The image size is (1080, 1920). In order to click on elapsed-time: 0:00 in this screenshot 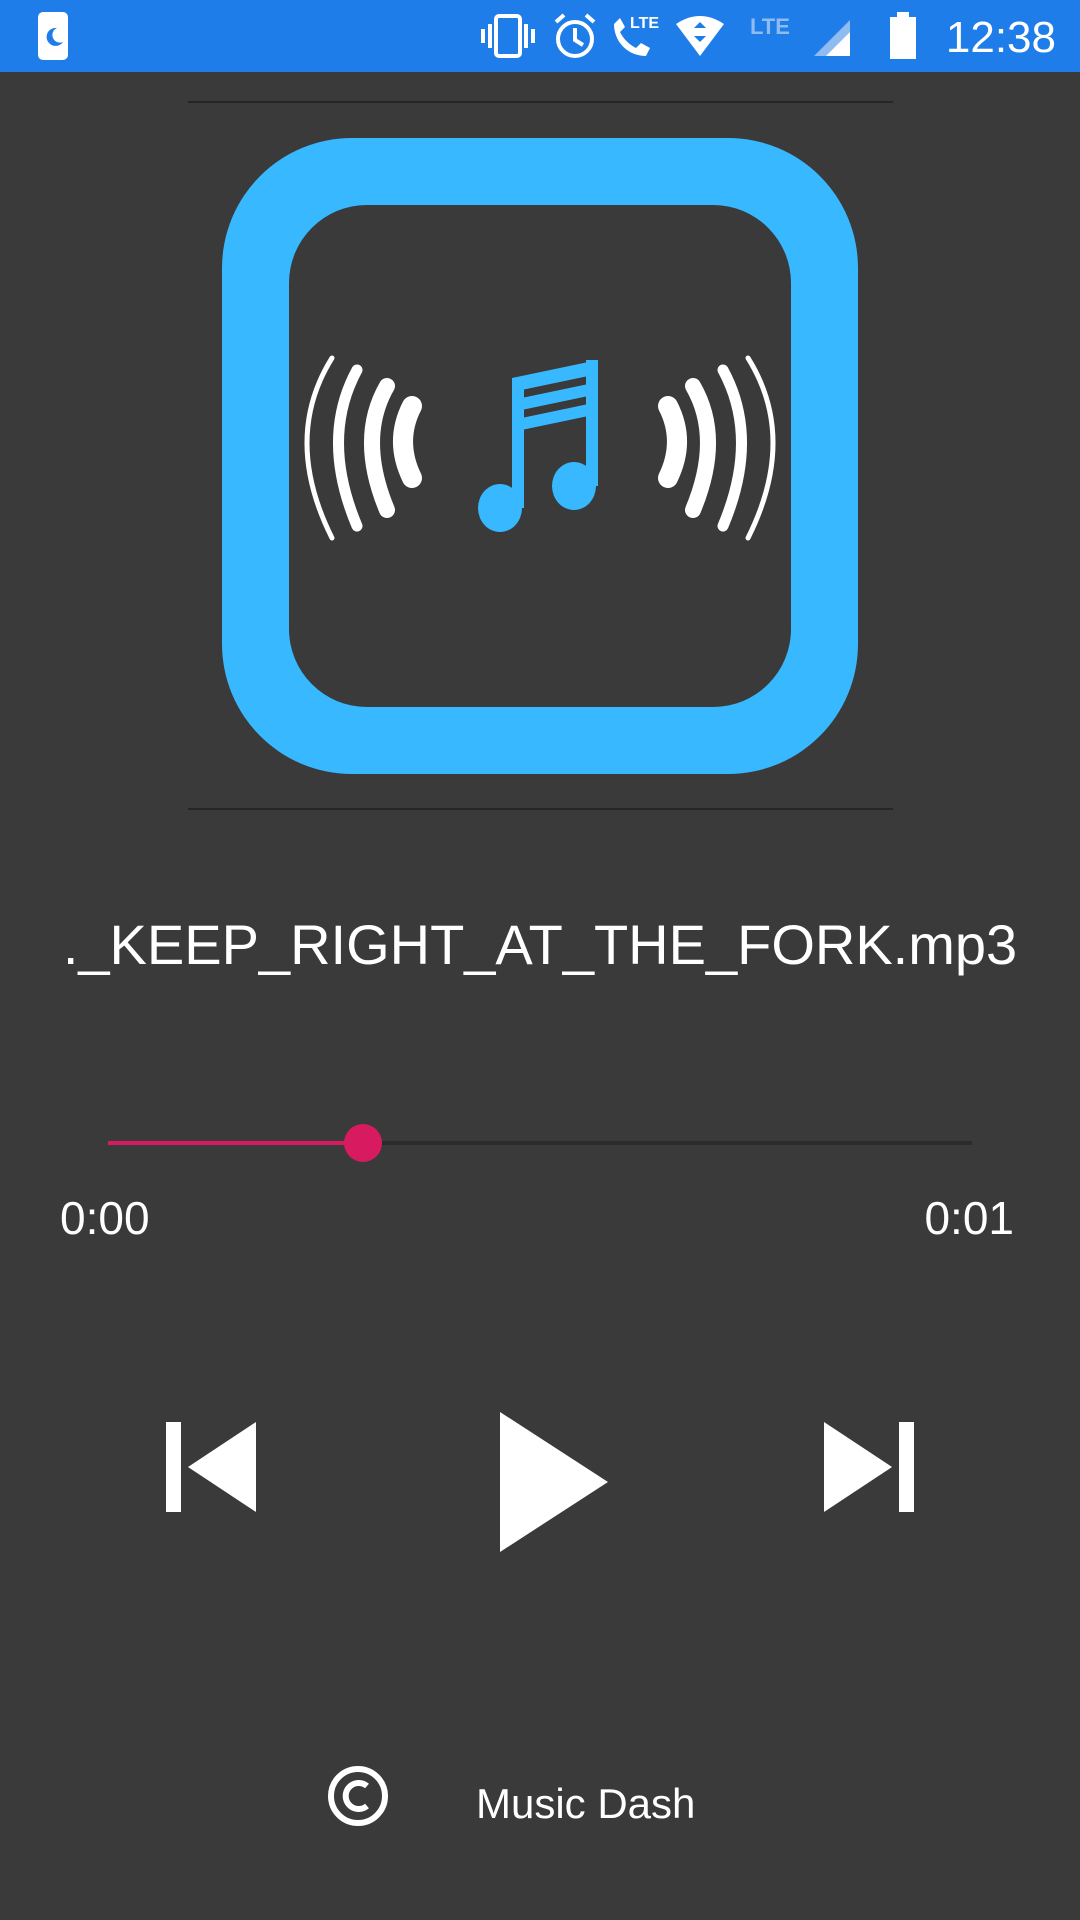, I will do `click(105, 1218)`.